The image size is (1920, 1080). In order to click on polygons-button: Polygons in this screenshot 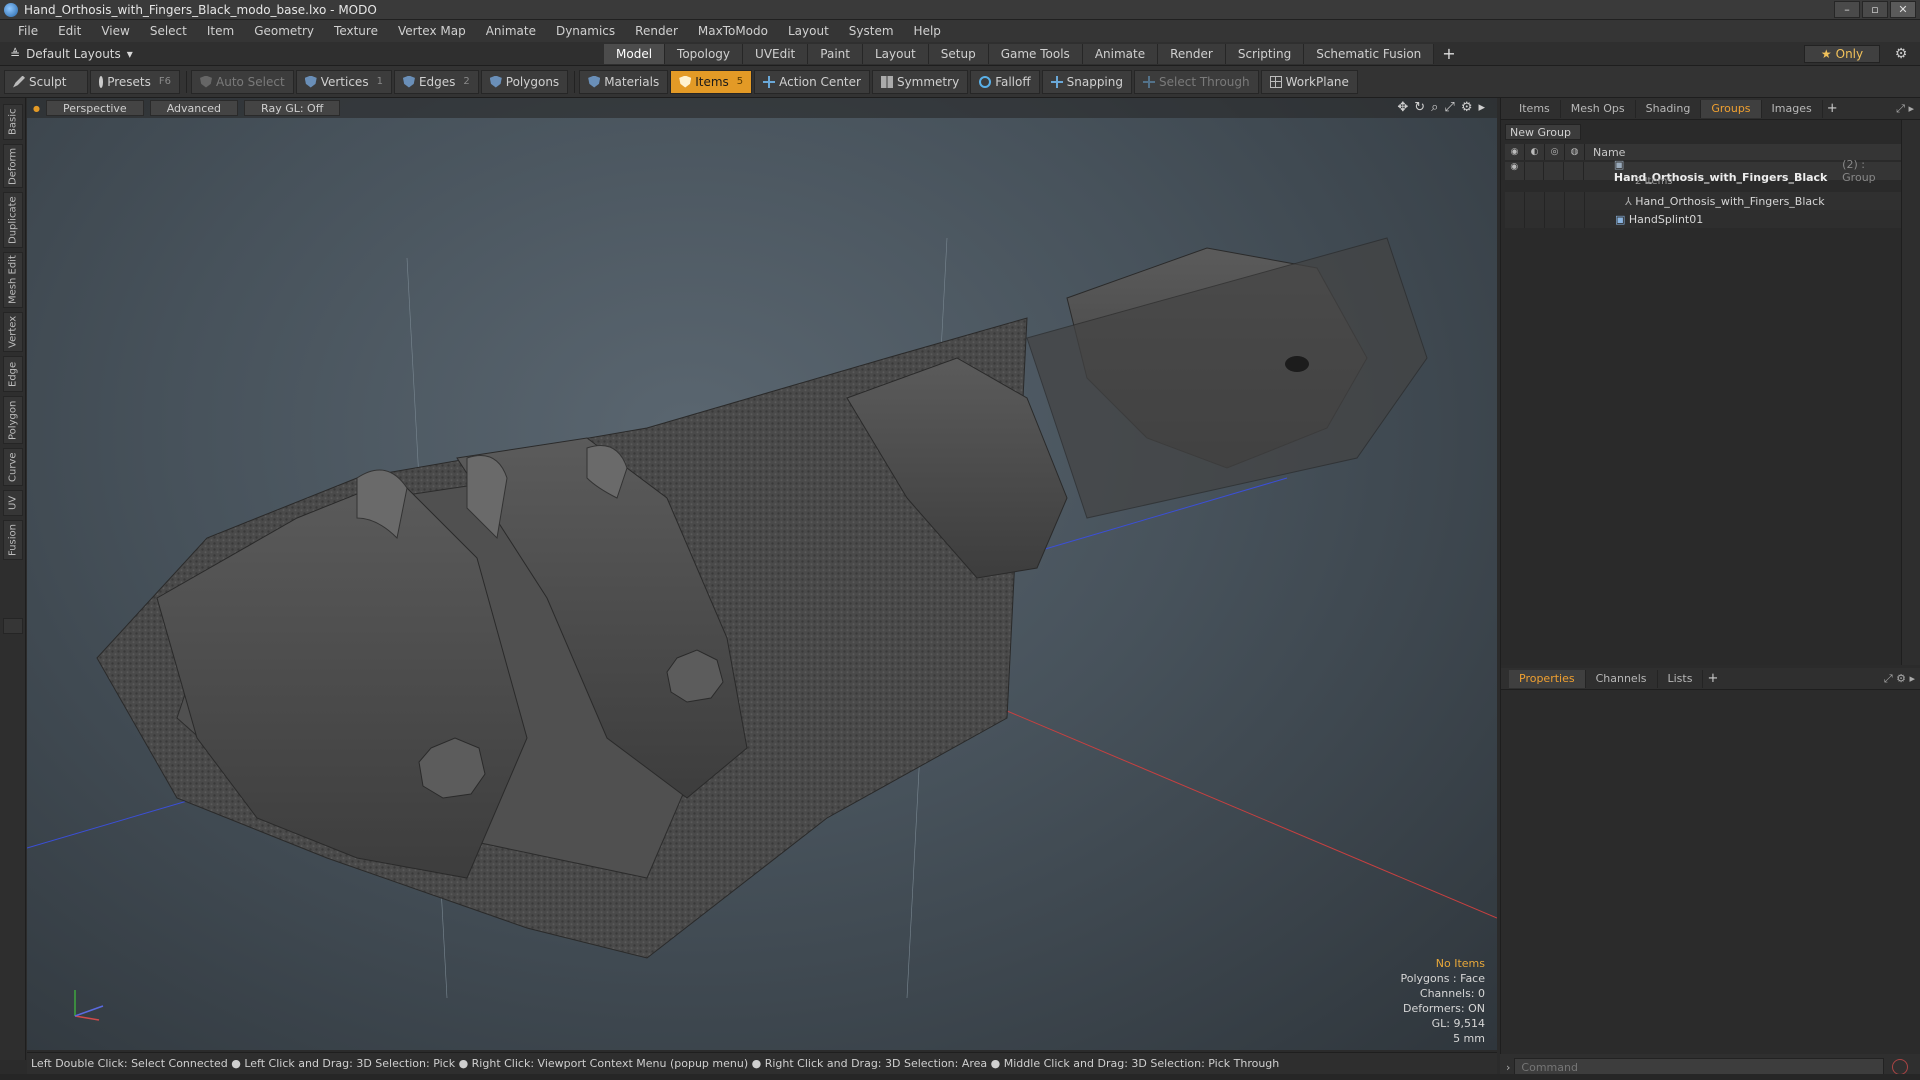, I will do `click(524, 81)`.